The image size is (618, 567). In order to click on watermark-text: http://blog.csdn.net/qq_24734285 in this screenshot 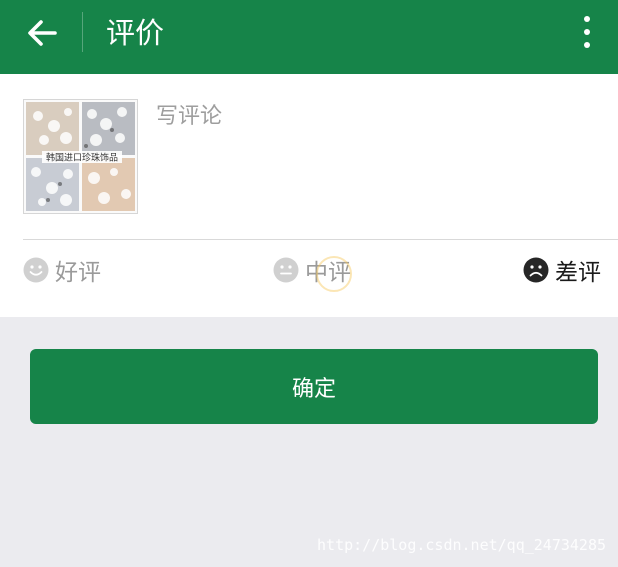, I will do `click(461, 545)`.